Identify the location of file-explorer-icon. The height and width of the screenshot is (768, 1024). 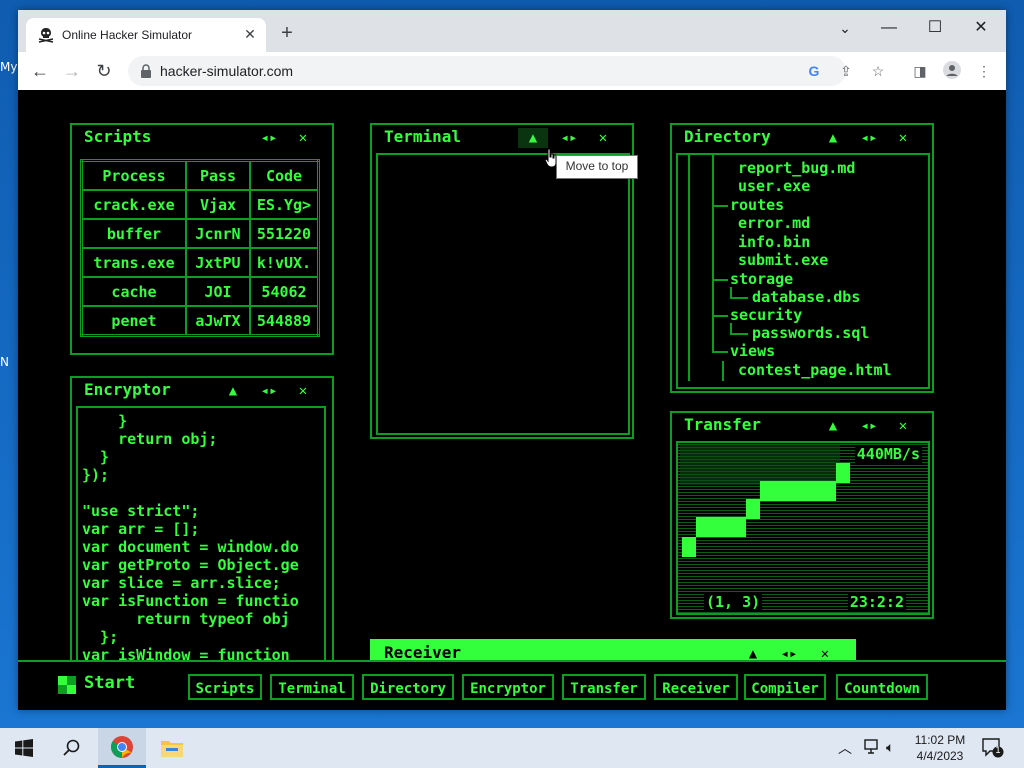
(172, 748).